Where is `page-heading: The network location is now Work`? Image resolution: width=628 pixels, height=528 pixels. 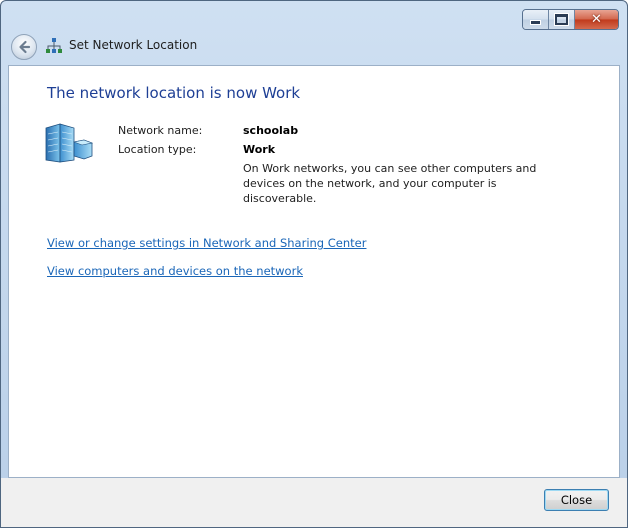
page-heading: The network location is now Work is located at coordinates (174, 93).